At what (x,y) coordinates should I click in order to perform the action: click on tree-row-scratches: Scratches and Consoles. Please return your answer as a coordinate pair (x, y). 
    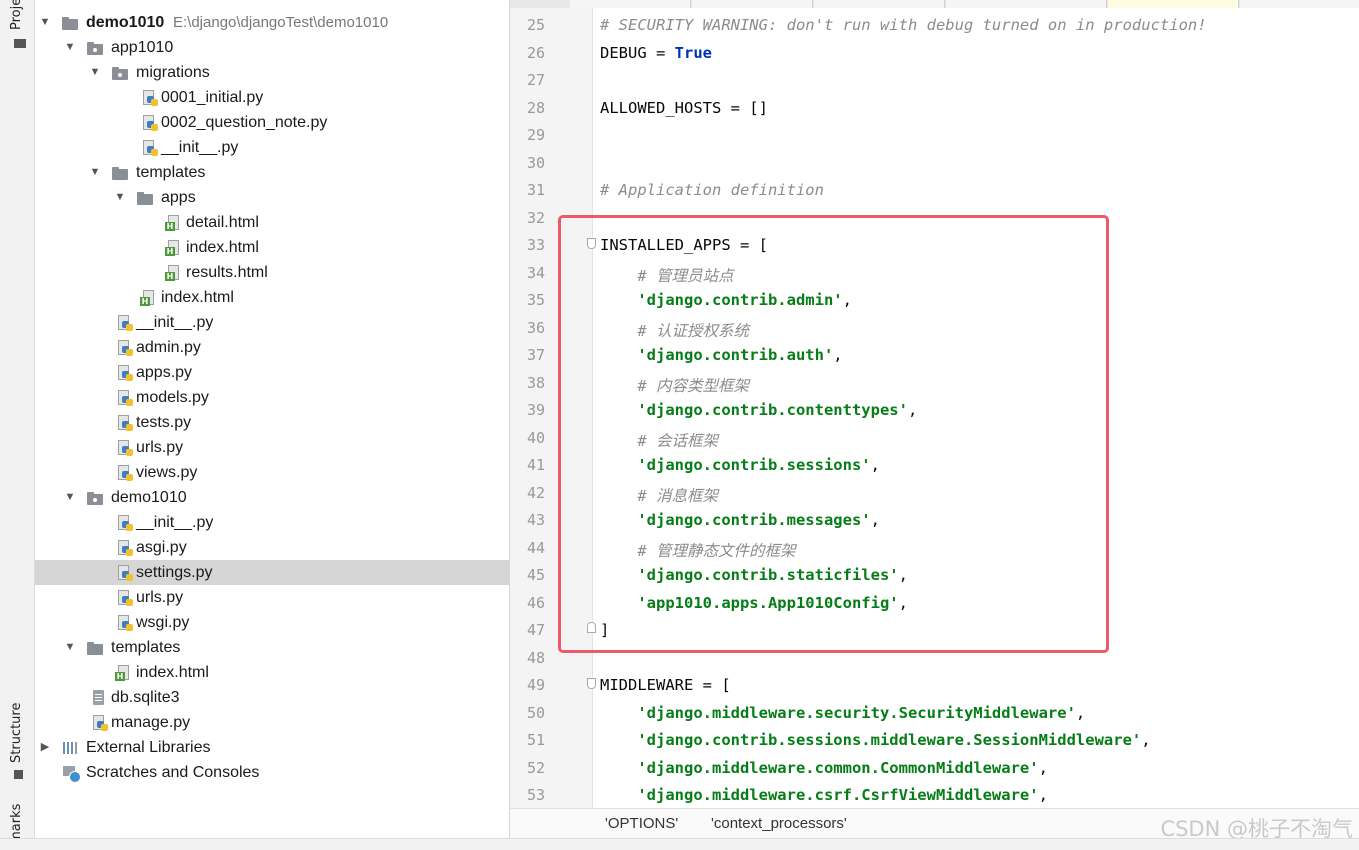
    Looking at the image, I should click on (272, 772).